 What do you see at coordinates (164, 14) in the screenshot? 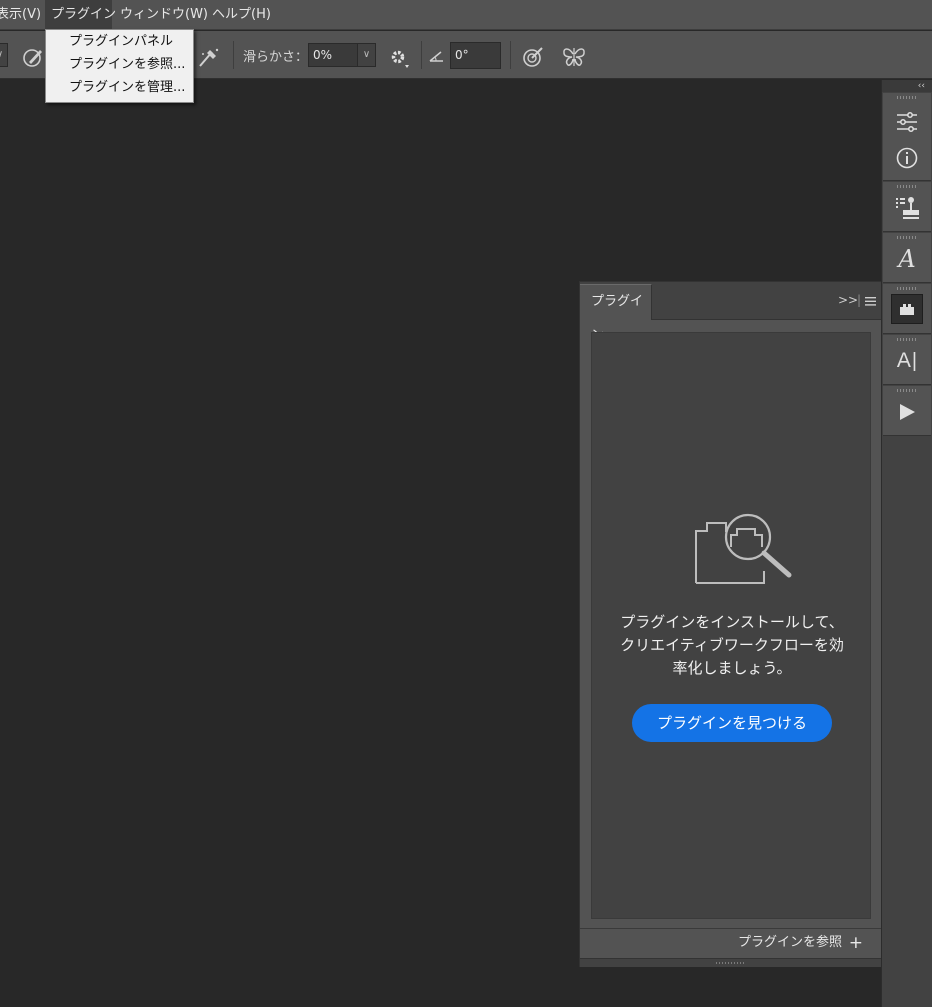
I see `menu-window: ウィンドウ(W)` at bounding box center [164, 14].